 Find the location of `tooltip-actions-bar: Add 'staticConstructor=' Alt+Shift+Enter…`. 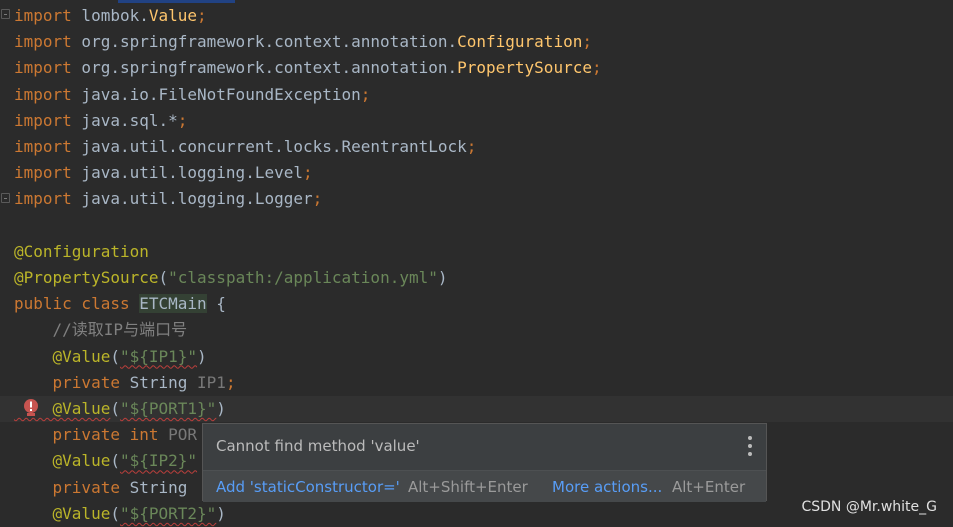

tooltip-actions-bar: Add 'staticConstructor=' Alt+Shift+Enter… is located at coordinates (484, 486).